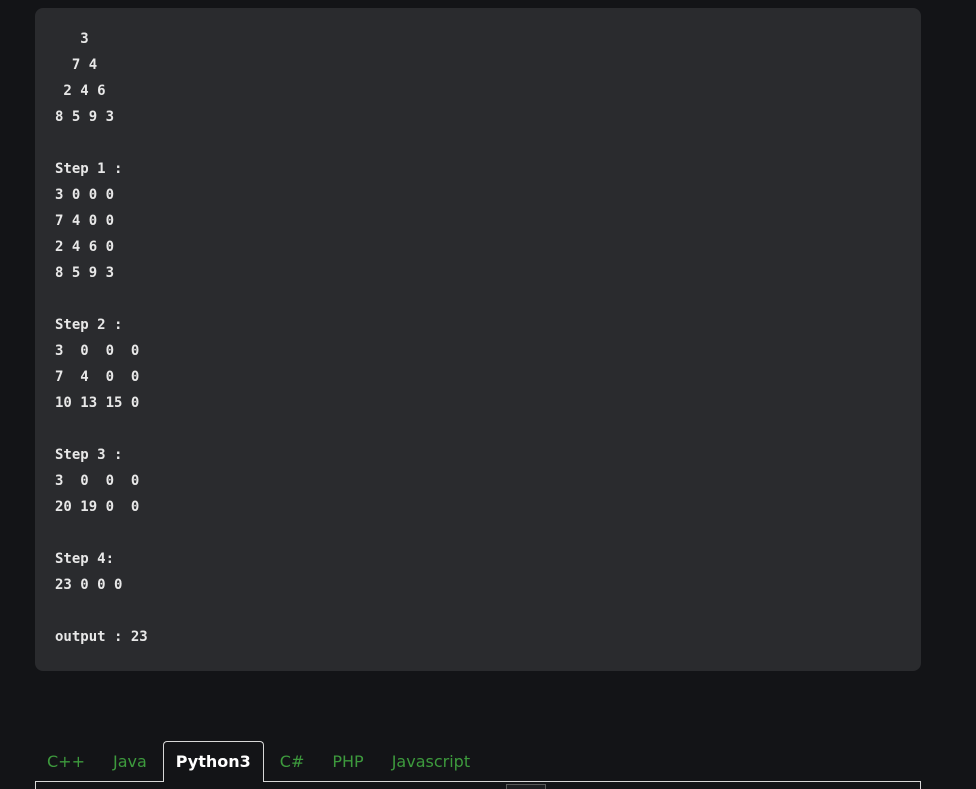  Describe the element at coordinates (80, 91) in the screenshot. I see `code-line: 2 4 6` at that location.